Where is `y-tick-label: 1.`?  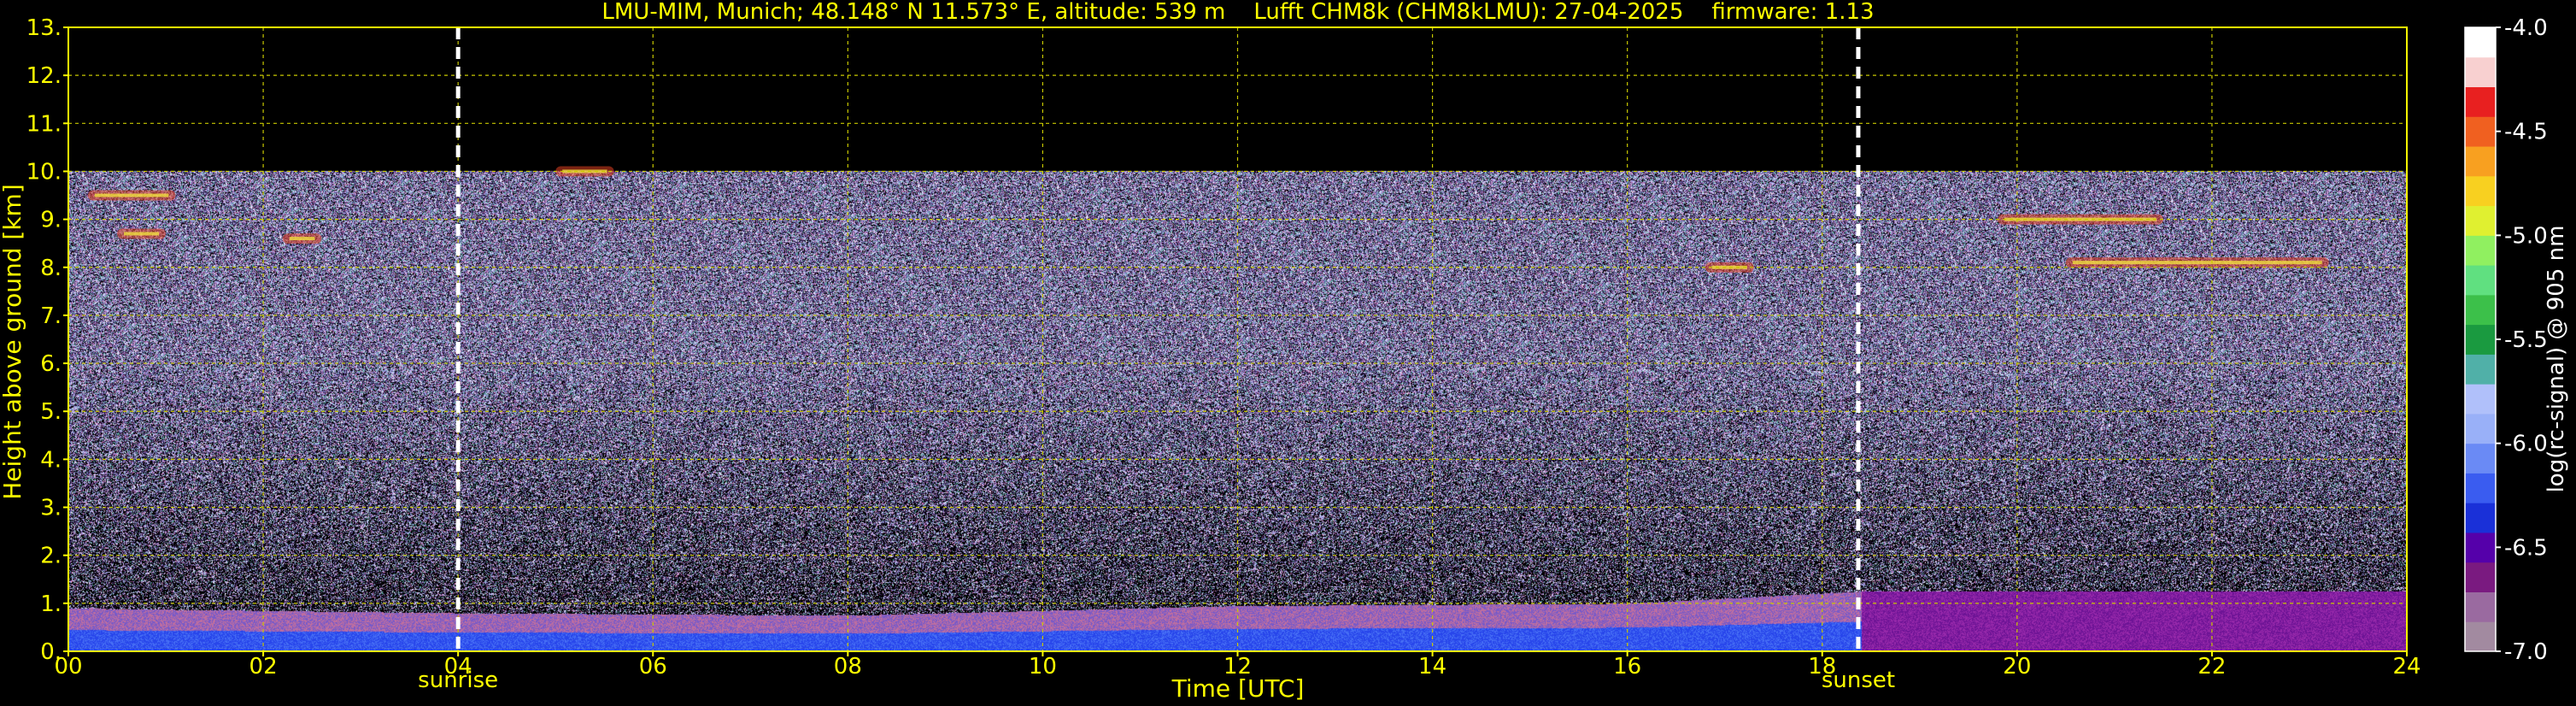
y-tick-label: 1. is located at coordinates (51, 604).